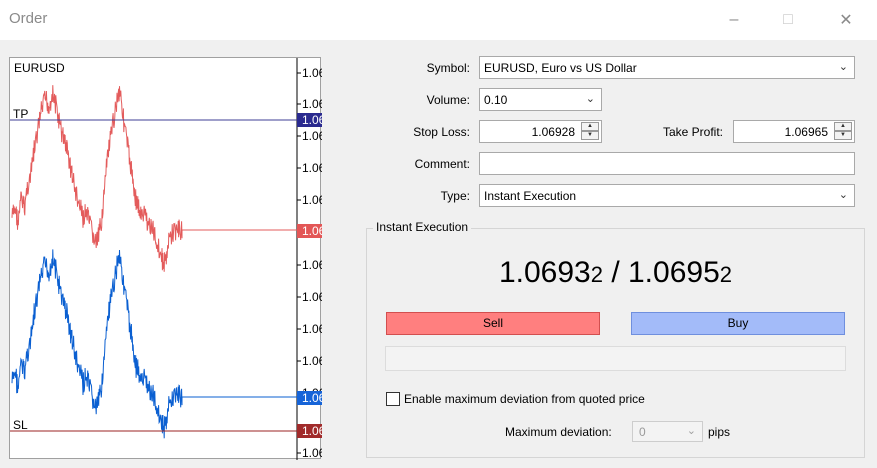 This screenshot has width=877, height=468. I want to click on max-deviation-value: 0, so click(642, 432).